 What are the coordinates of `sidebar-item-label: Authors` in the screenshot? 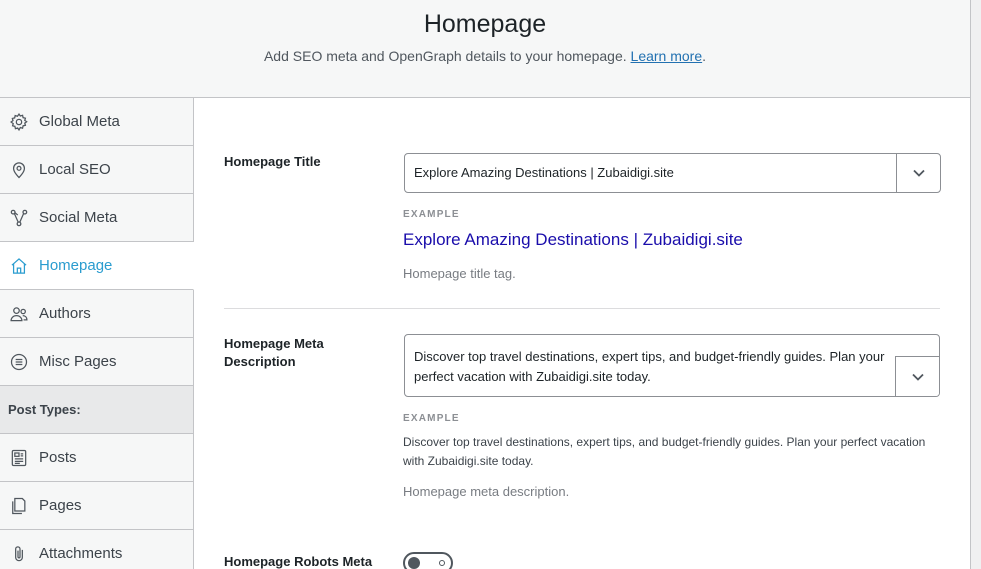 It's located at (65, 313).